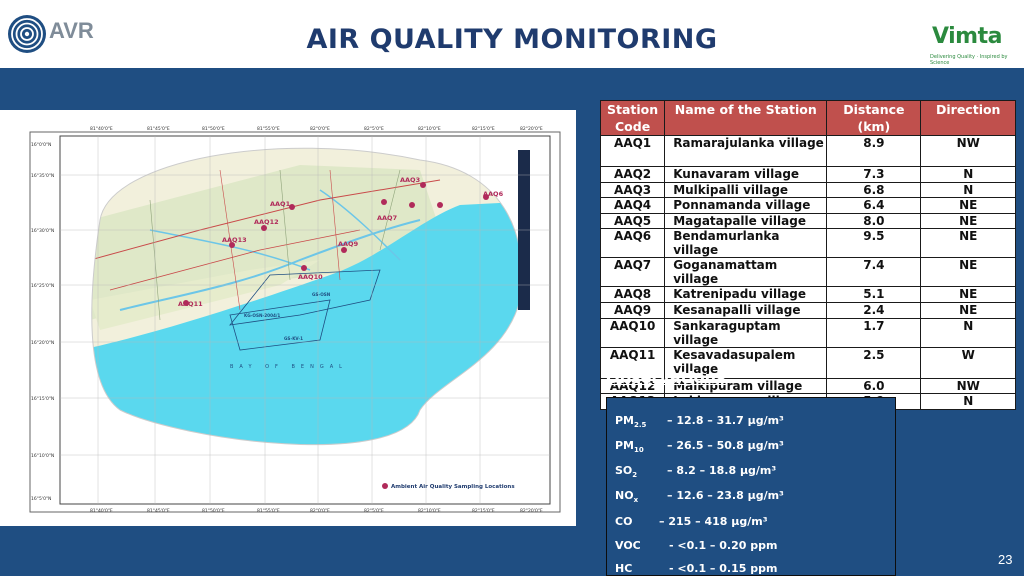 This screenshot has width=1024, height=576. I want to click on table-row: AAQ6 Bendamurlanka village 9.5 NE, so click(807, 243).